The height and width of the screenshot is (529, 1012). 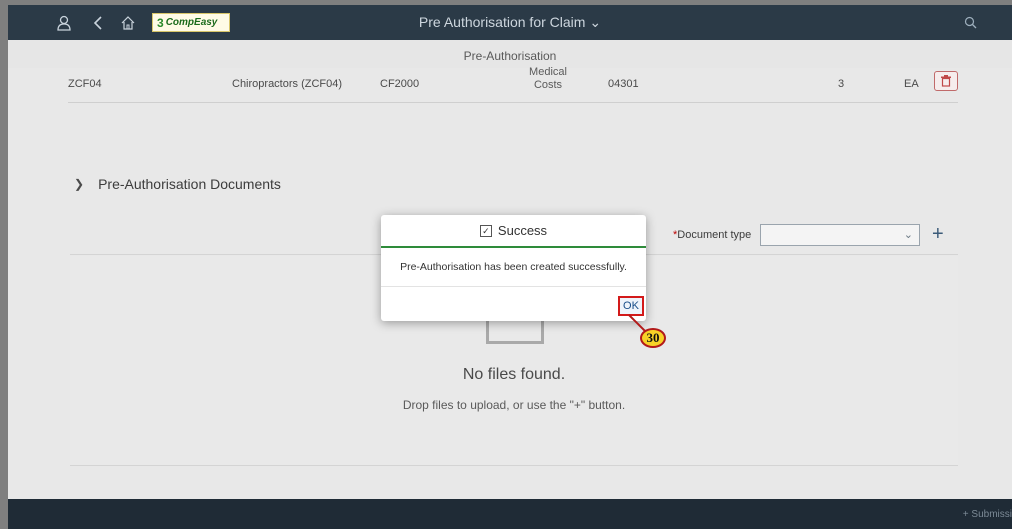 I want to click on trash-icon, so click(x=946, y=81).